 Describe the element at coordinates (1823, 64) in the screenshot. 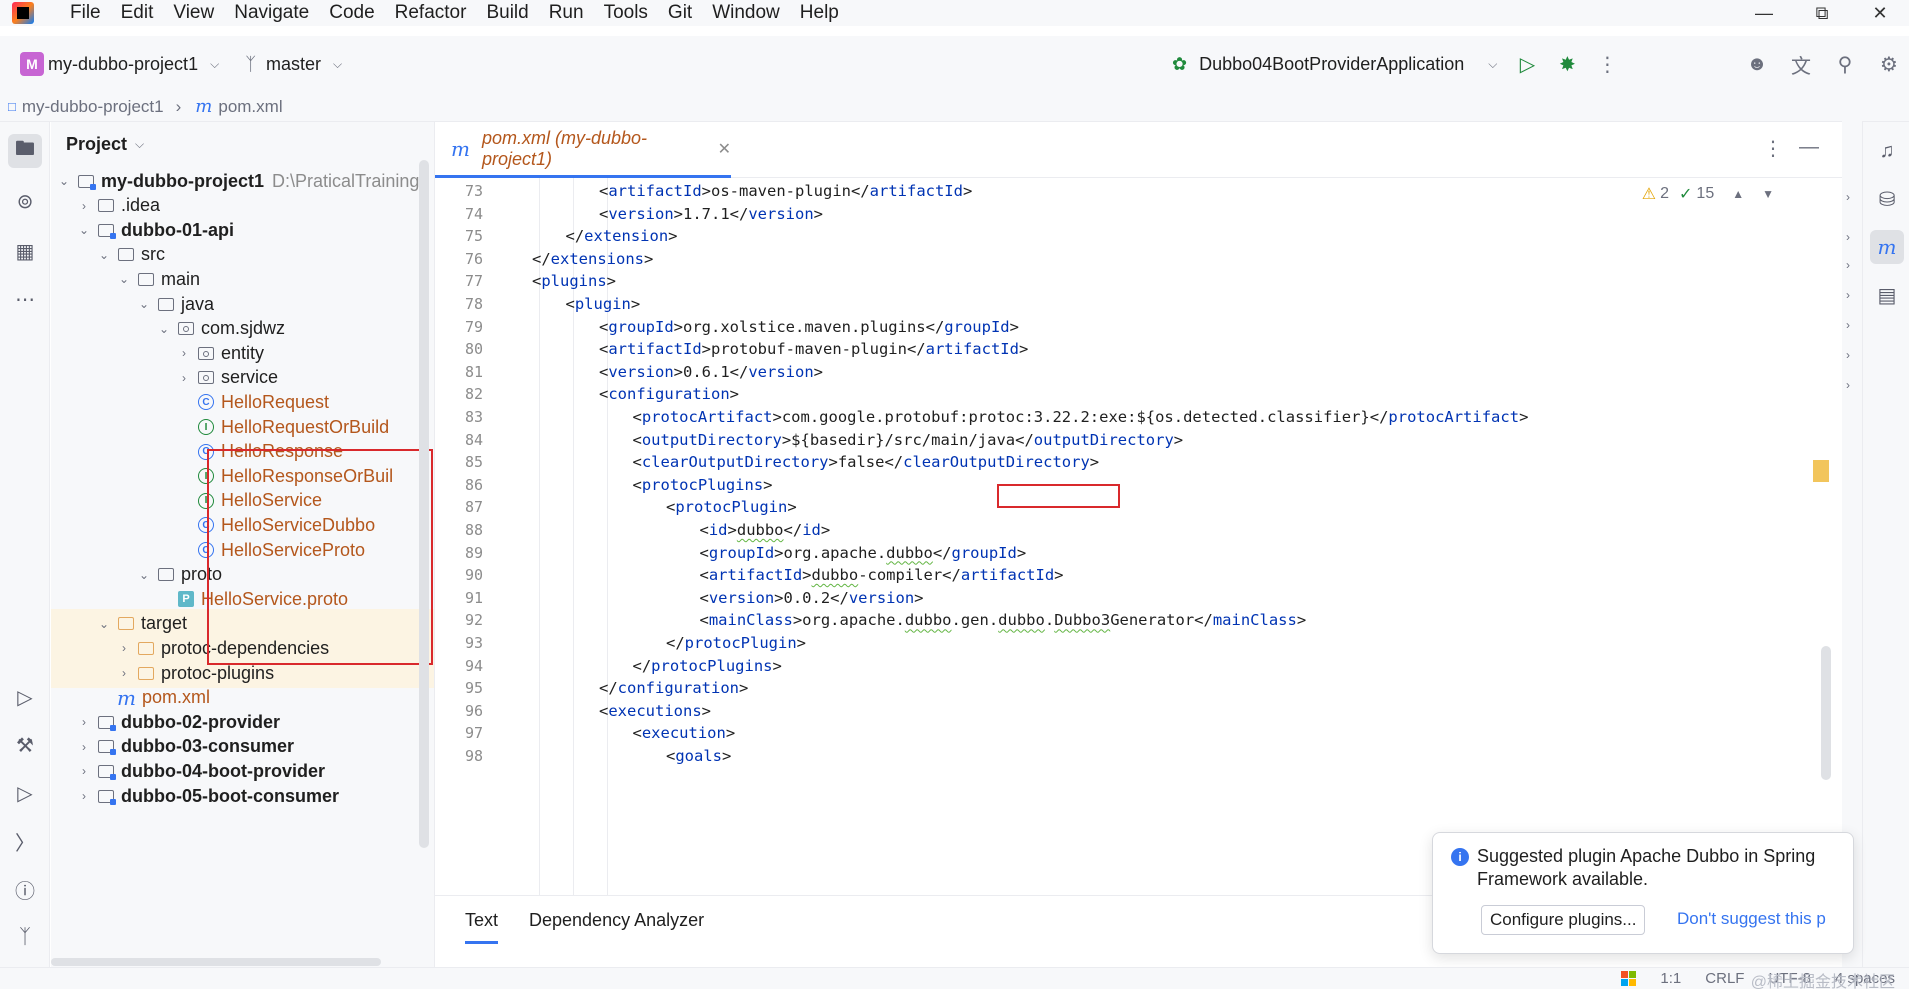

I see `toolbar-right: ☻ 文 ⚲ ⚙` at that location.